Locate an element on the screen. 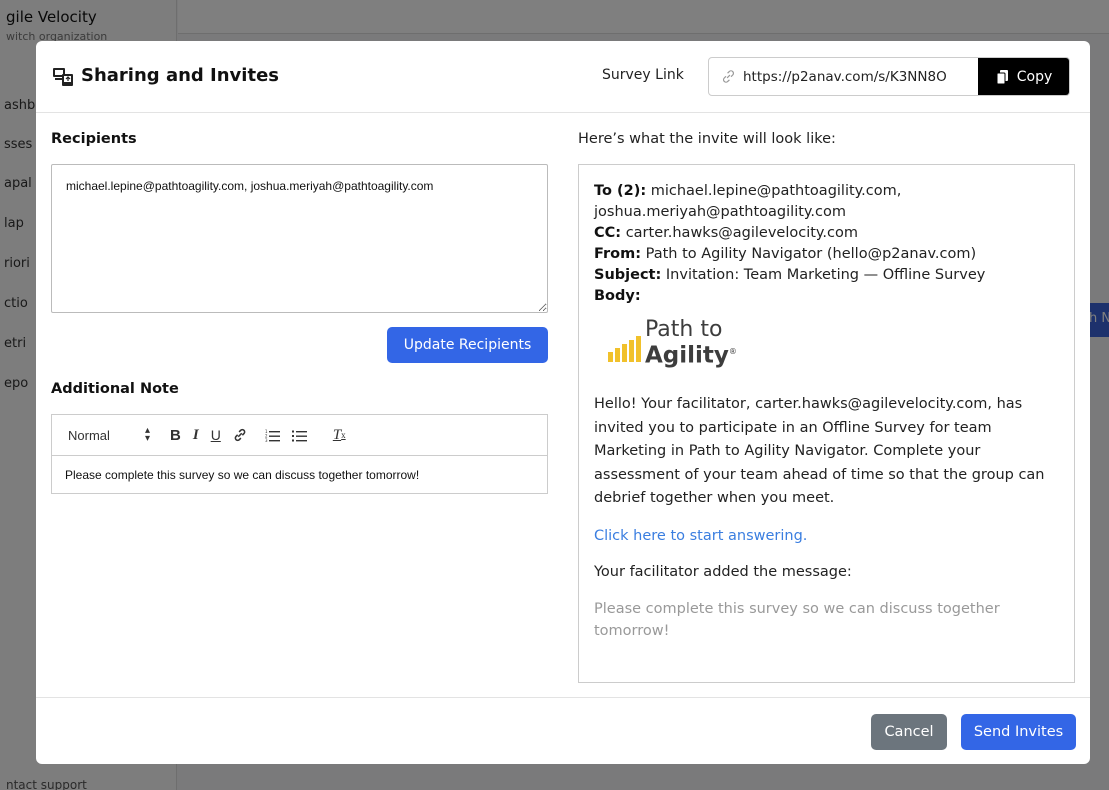  format-select: Normal ▴ ▾ is located at coordinates (109, 435).